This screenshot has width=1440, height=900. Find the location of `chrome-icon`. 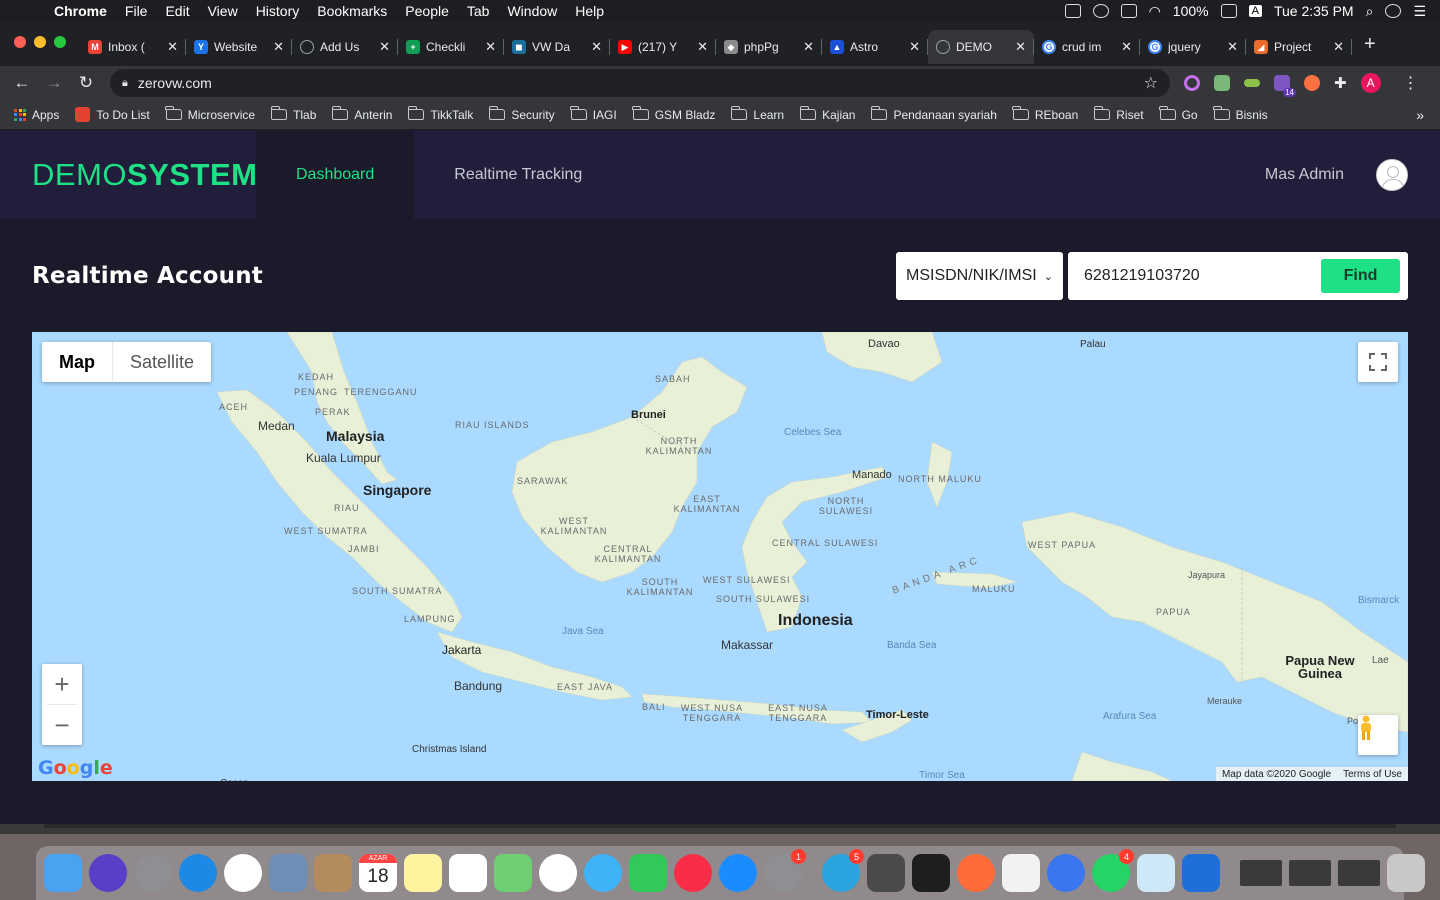

chrome-icon is located at coordinates (243, 873).